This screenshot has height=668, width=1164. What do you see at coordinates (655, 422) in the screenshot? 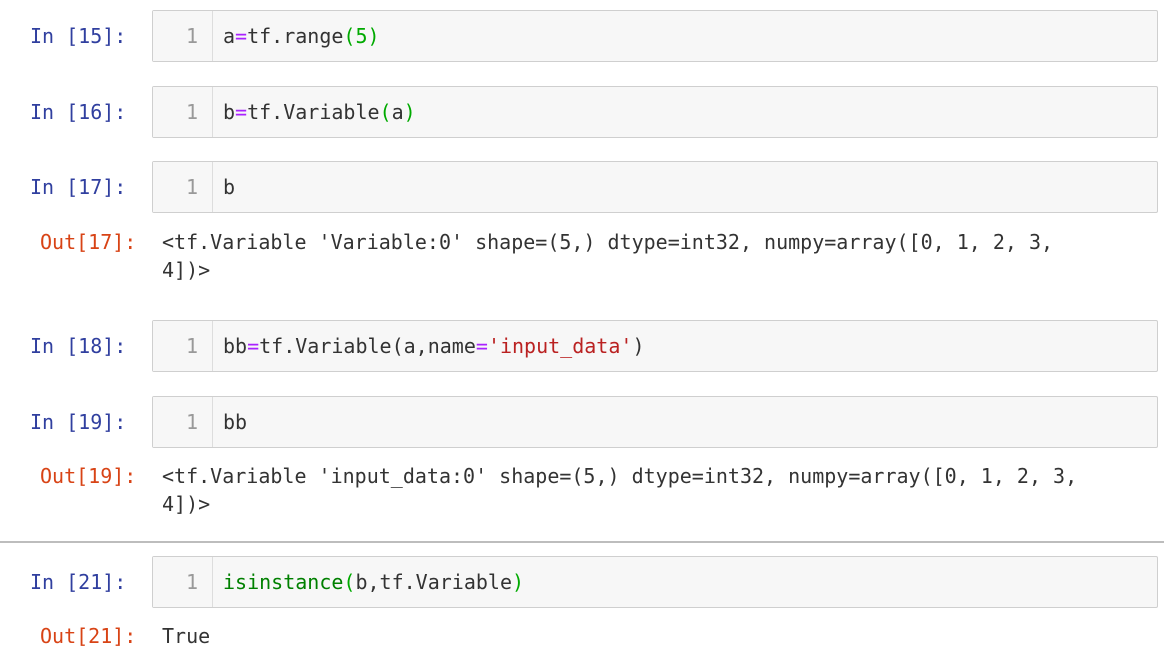
I see `code-cell: 1 bb` at bounding box center [655, 422].